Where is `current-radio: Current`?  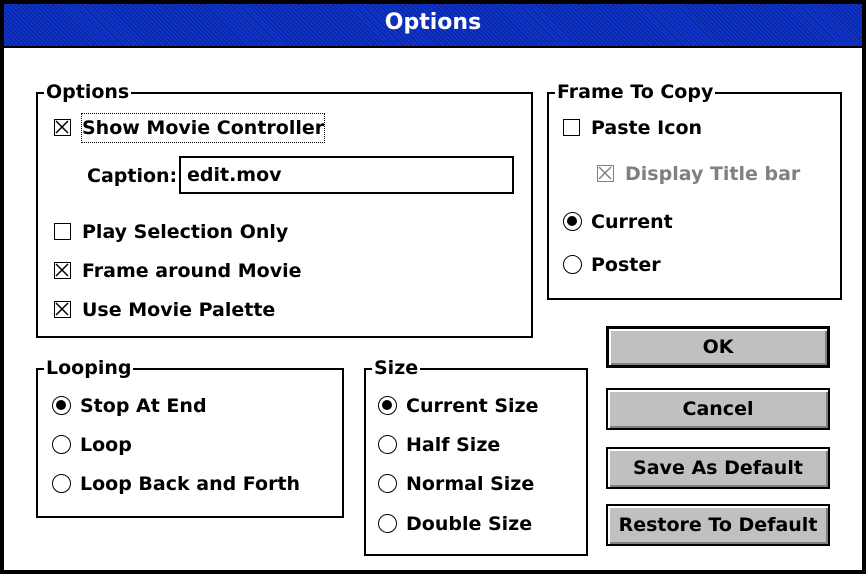
current-radio: Current is located at coordinates (663, 222).